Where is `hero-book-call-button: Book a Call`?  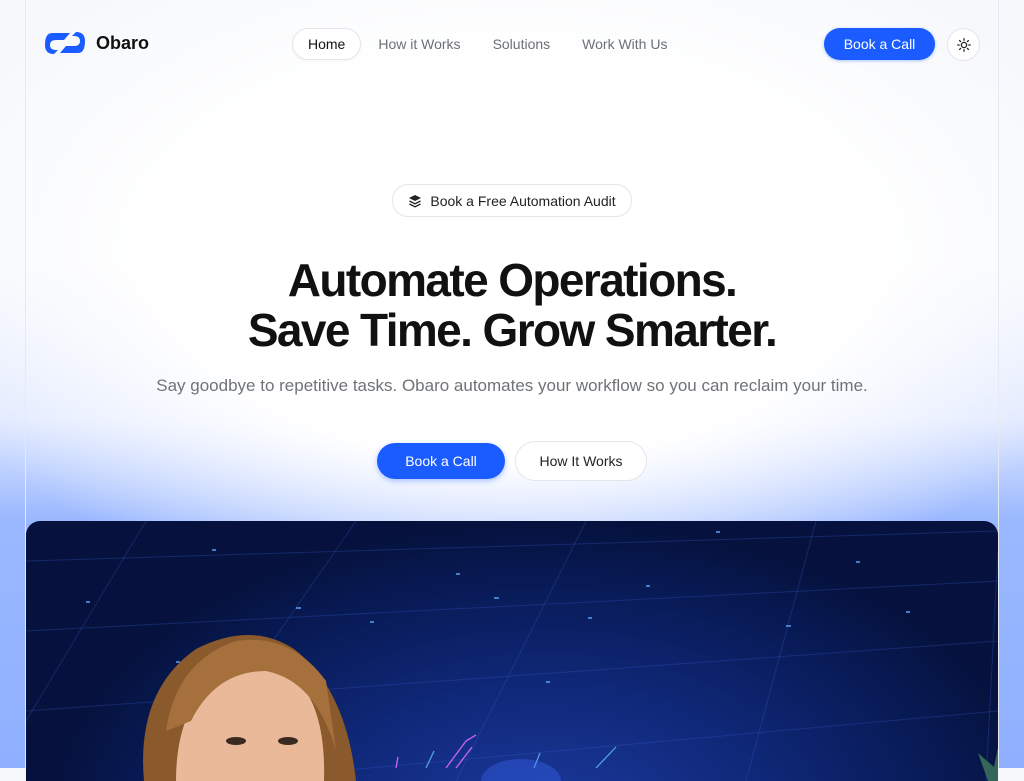
hero-book-call-button: Book a Call is located at coordinates (441, 461).